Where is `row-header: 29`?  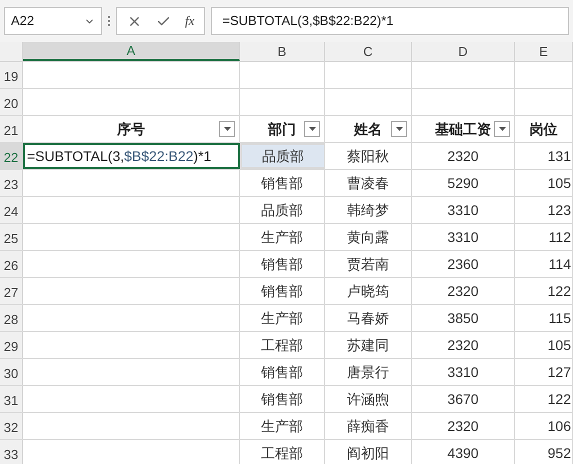 row-header: 29 is located at coordinates (11, 345).